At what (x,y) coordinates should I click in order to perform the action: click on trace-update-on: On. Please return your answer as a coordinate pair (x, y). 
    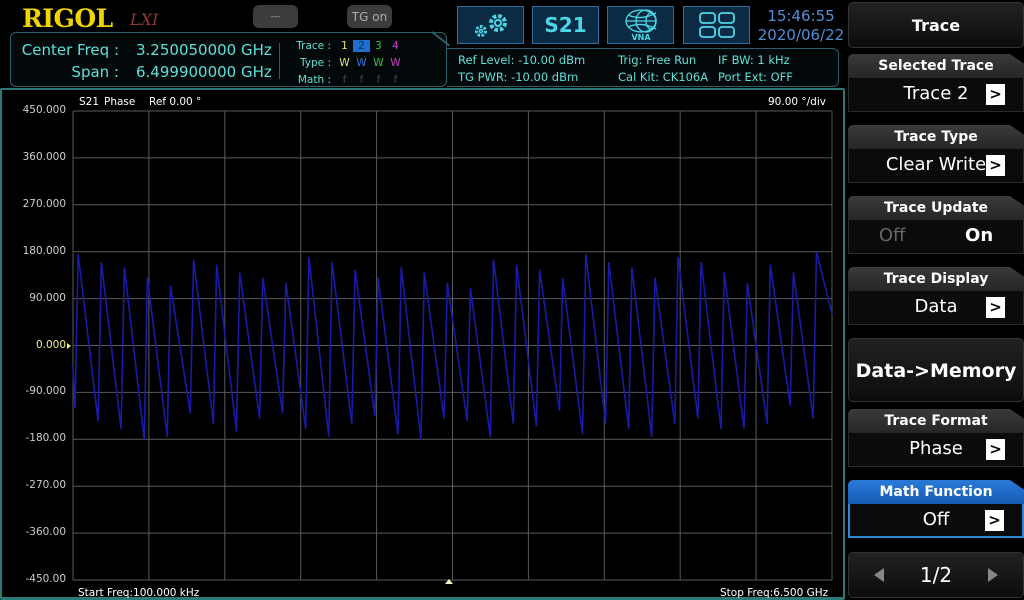
    Looking at the image, I should click on (979, 236).